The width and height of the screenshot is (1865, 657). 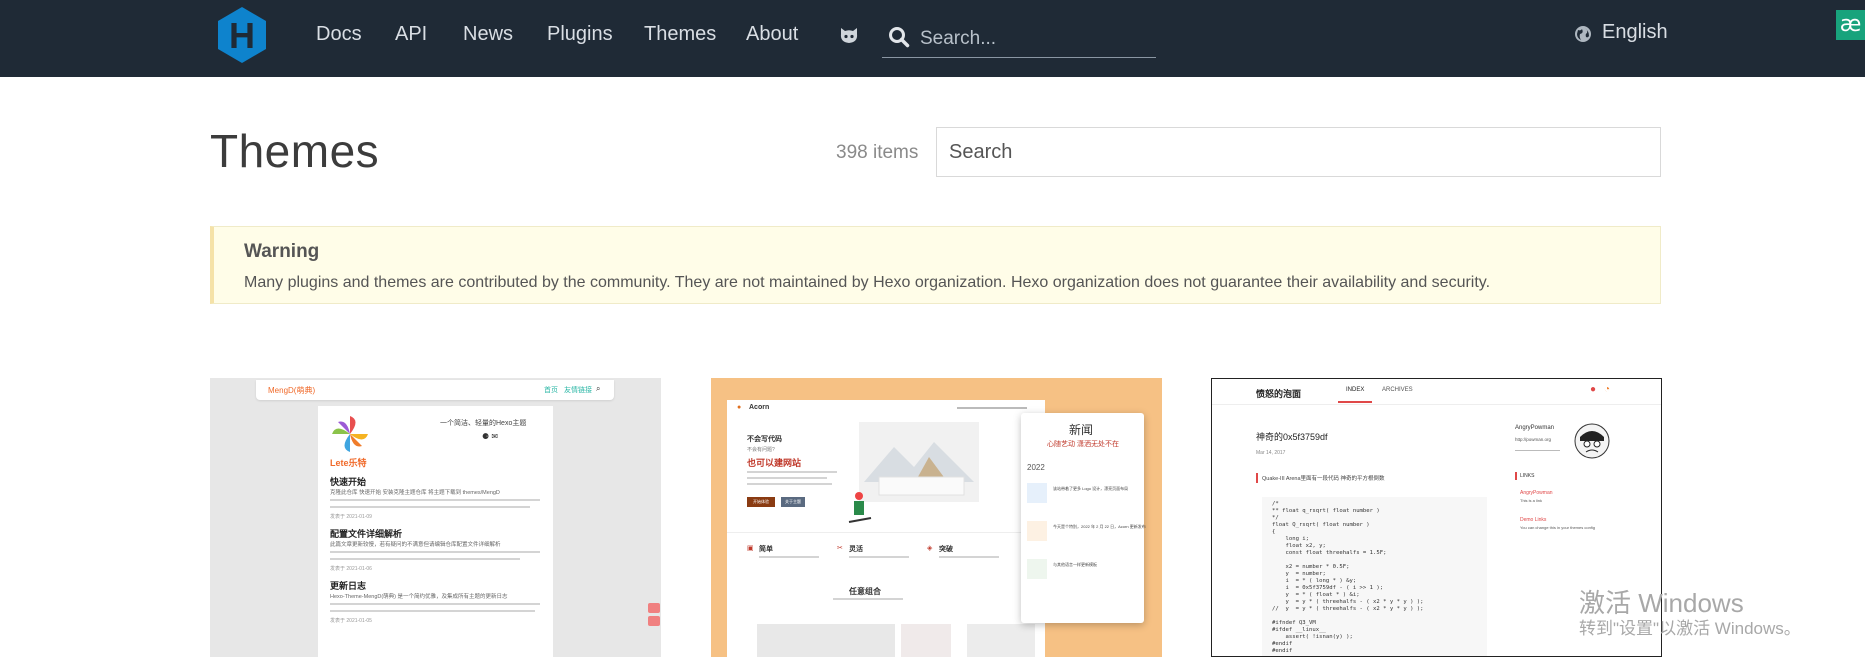 I want to click on hexo-logo-icon: H, so click(x=242, y=35).